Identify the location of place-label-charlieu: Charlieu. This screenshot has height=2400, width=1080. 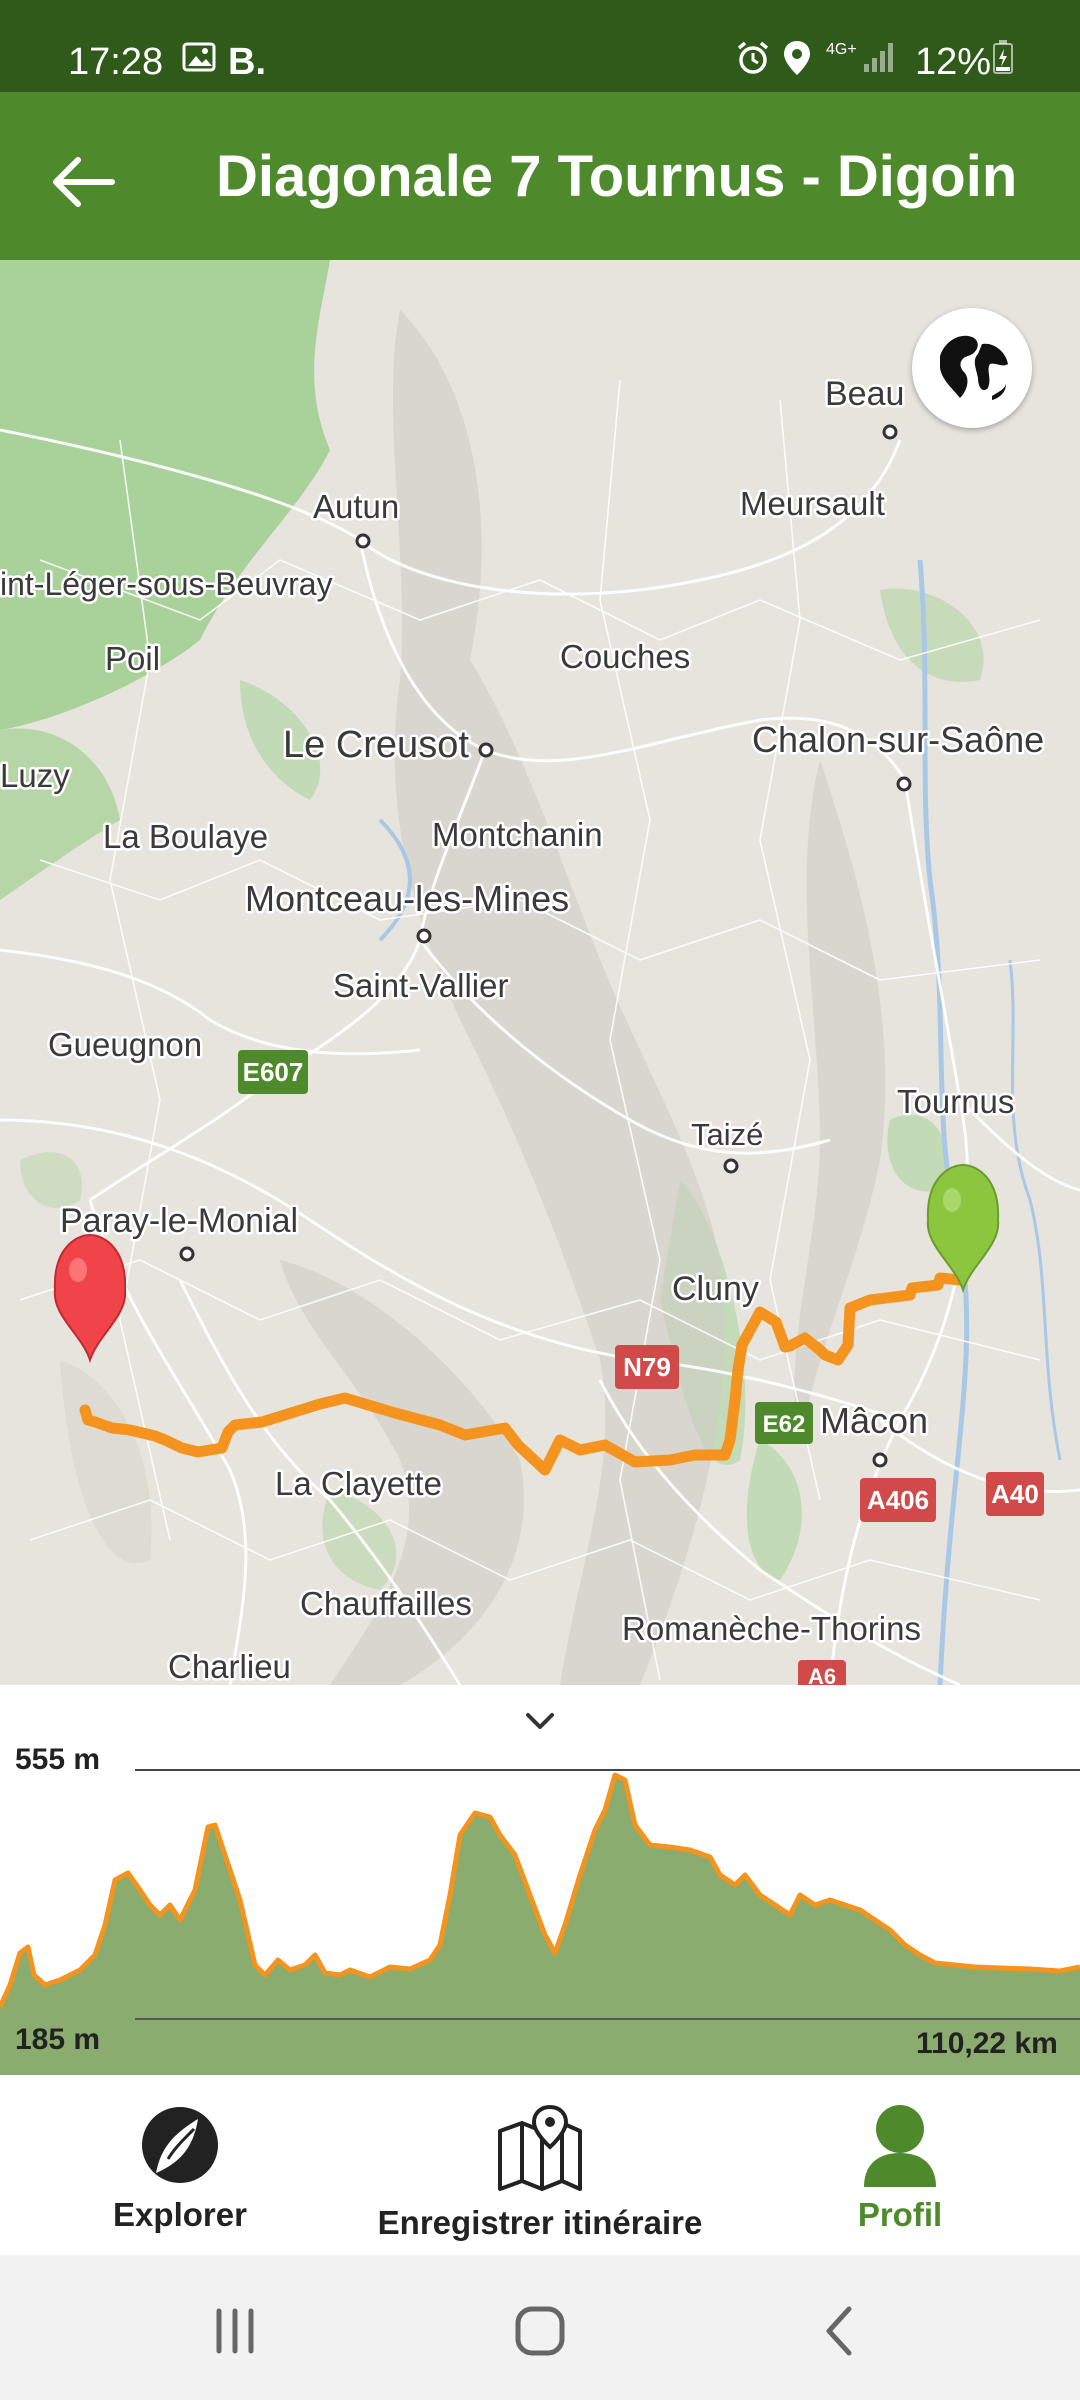
(229, 1666).